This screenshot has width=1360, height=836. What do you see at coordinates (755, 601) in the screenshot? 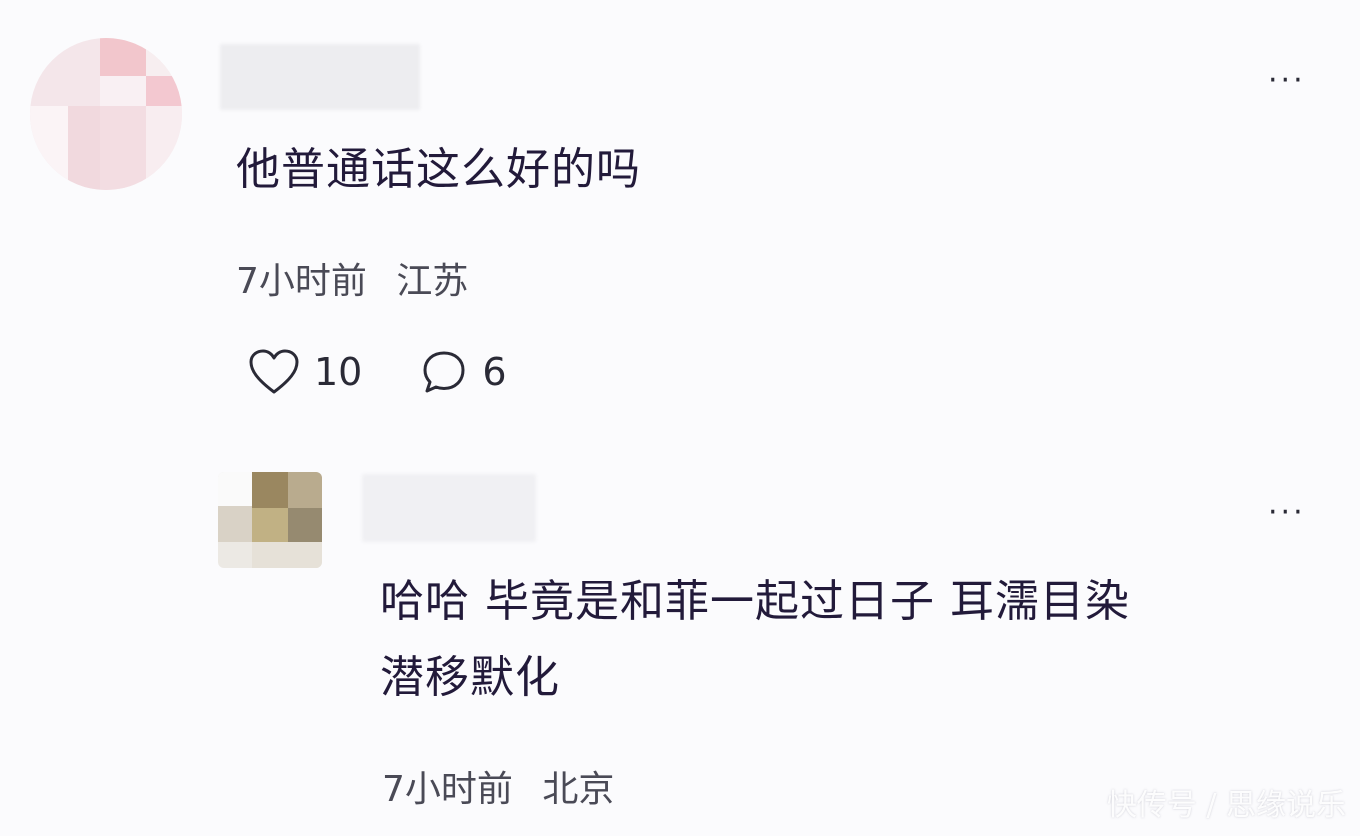
I see `reply-text-line-1: 哈哈 毕竟是和菲一起过日子 耳濡目染` at bounding box center [755, 601].